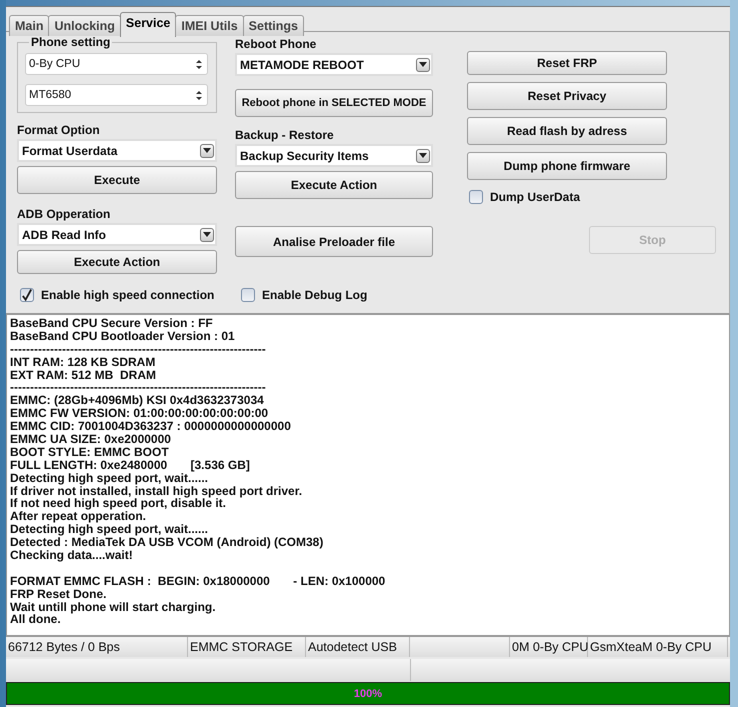 The image size is (738, 707). What do you see at coordinates (71, 42) in the screenshot?
I see `group-title: Phone setting` at bounding box center [71, 42].